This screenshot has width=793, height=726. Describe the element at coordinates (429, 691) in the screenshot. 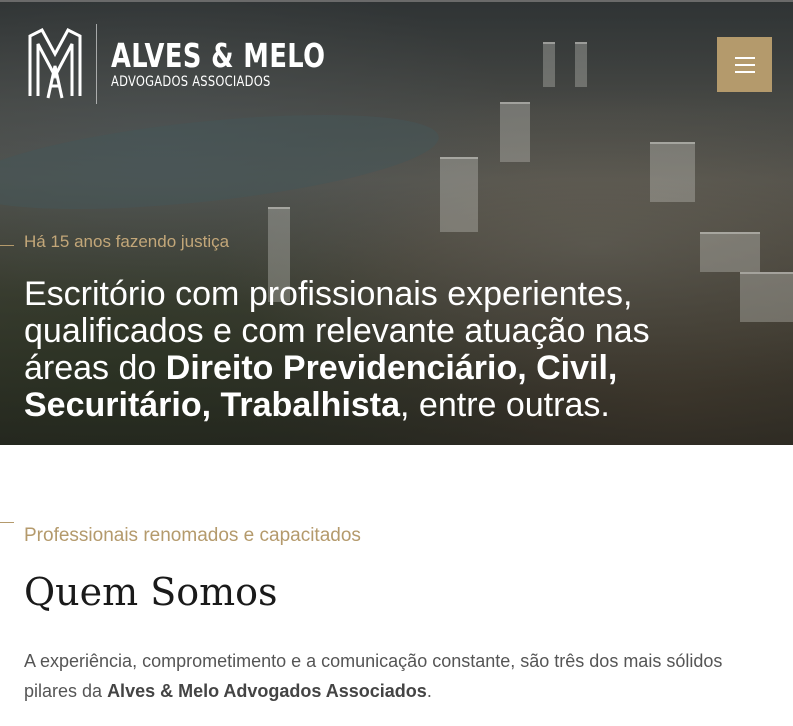

I see `about-body-end: .` at that location.